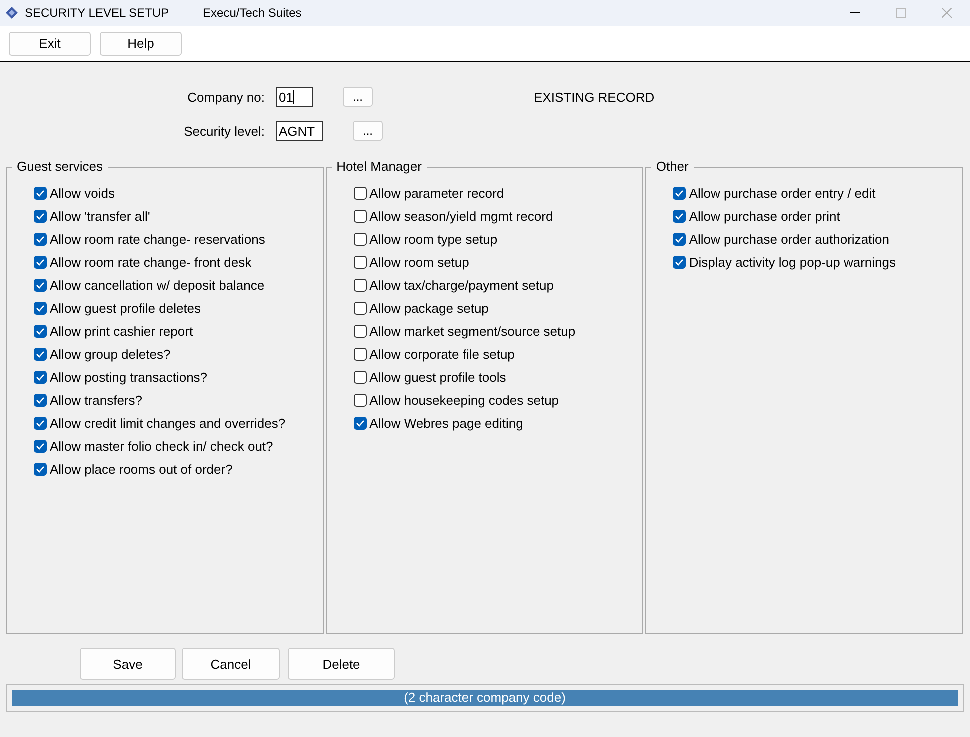 This screenshot has width=970, height=737. What do you see at coordinates (224, 131) in the screenshot?
I see `field-label: Security level:` at bounding box center [224, 131].